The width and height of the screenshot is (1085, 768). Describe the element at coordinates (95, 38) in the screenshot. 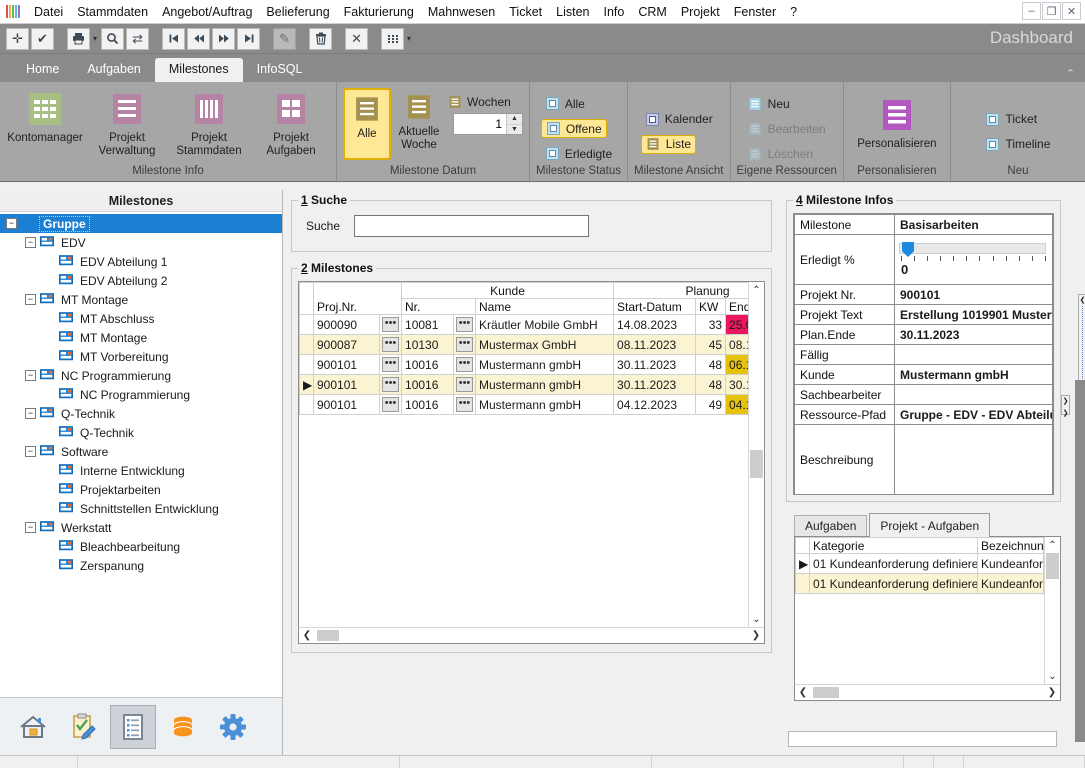

I see `print-dropdown: ▾` at that location.